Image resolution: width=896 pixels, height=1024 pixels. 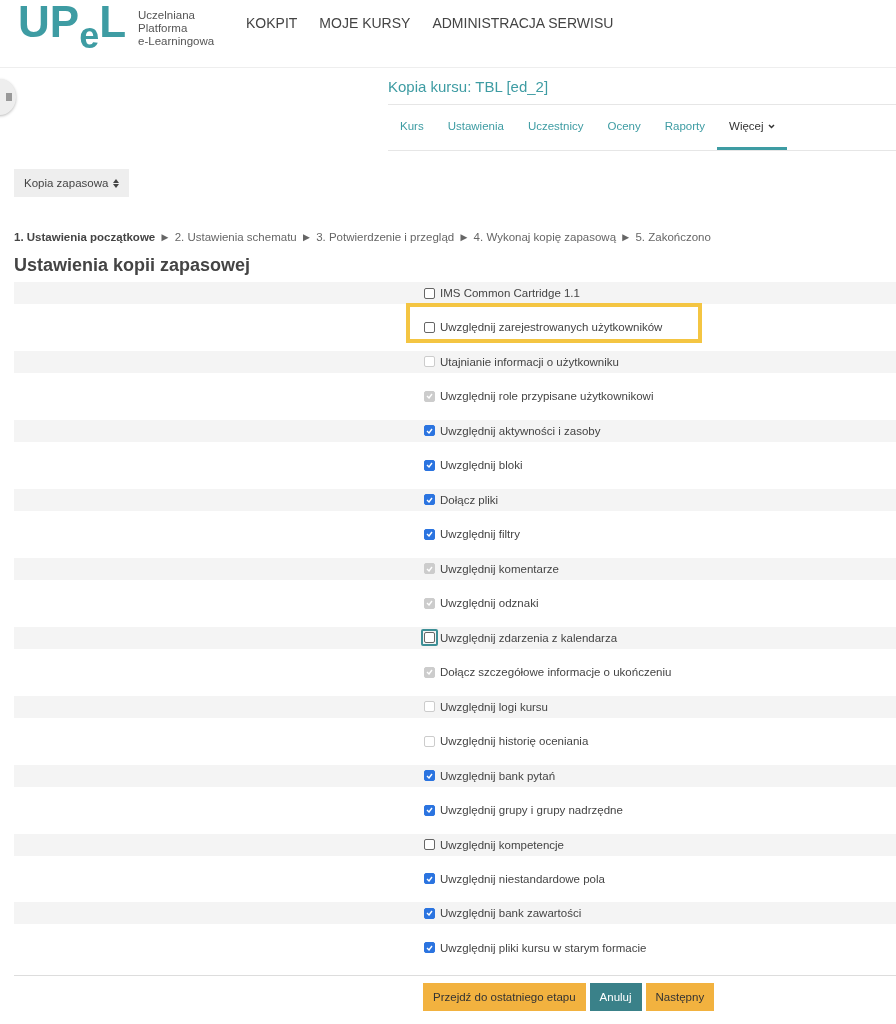 What do you see at coordinates (529, 637) in the screenshot?
I see `checkbox-label: Uwzględnij zdarzenia z kalendarza` at bounding box center [529, 637].